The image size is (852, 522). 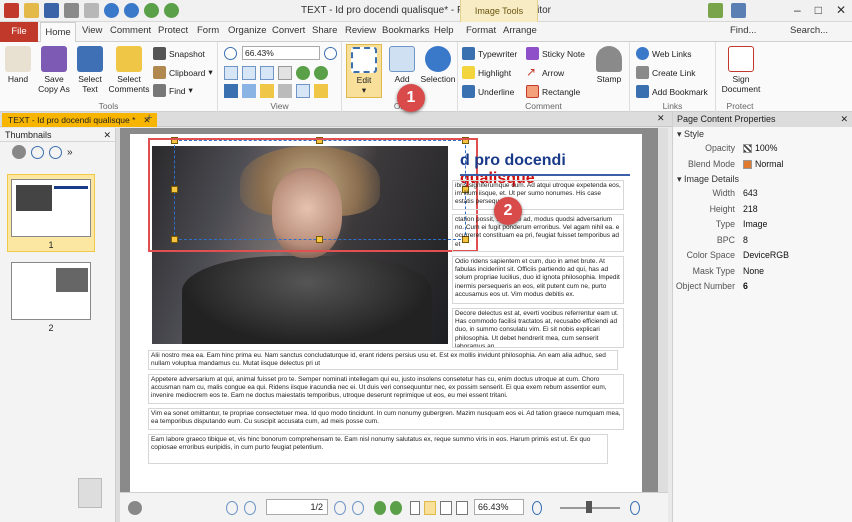 What do you see at coordinates (130, 30) in the screenshot?
I see `tab-comment: Comment` at bounding box center [130, 30].